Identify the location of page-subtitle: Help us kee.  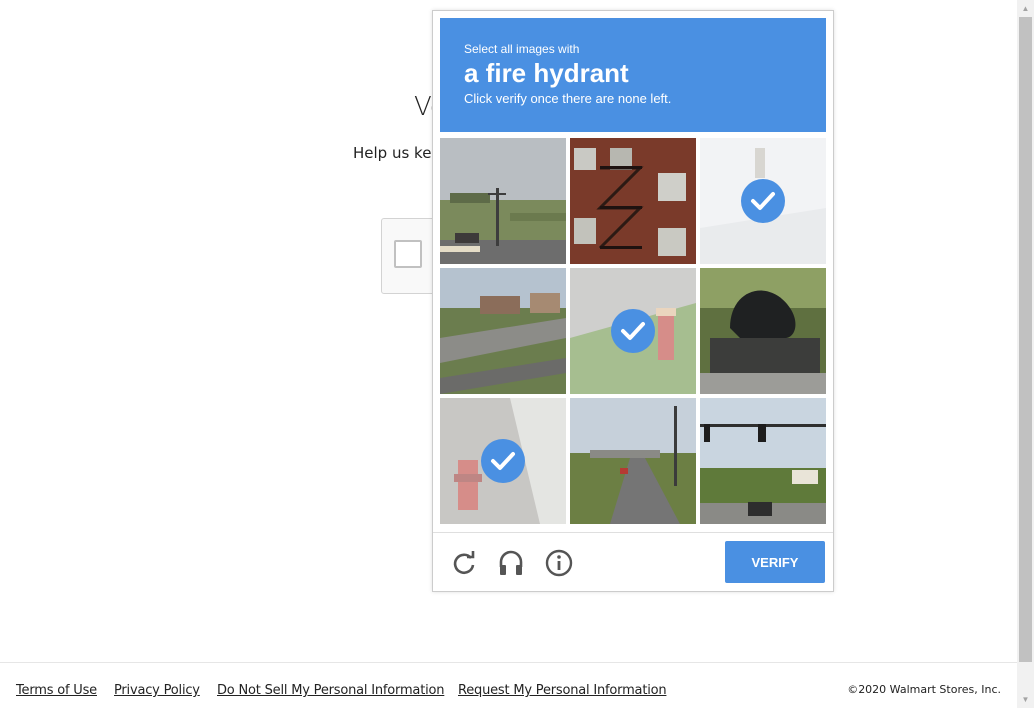
(397, 153).